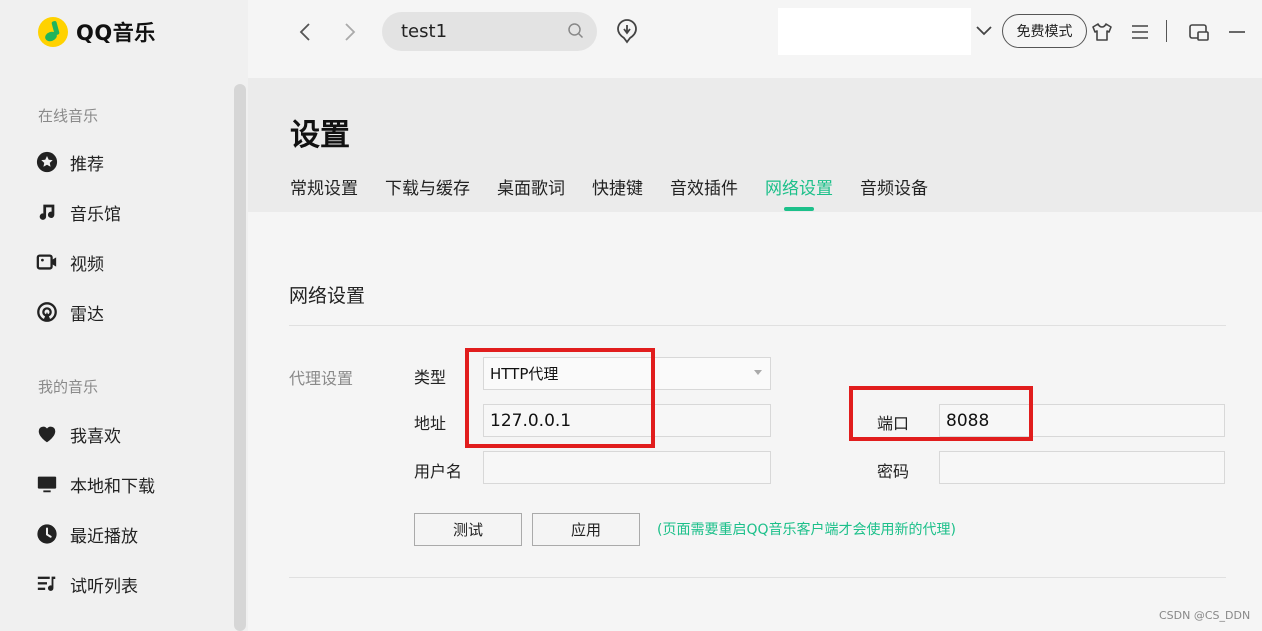 This screenshot has height=631, width=1262. What do you see at coordinates (321, 378) in the screenshot?
I see `proxy-settings-label: 代理设置` at bounding box center [321, 378].